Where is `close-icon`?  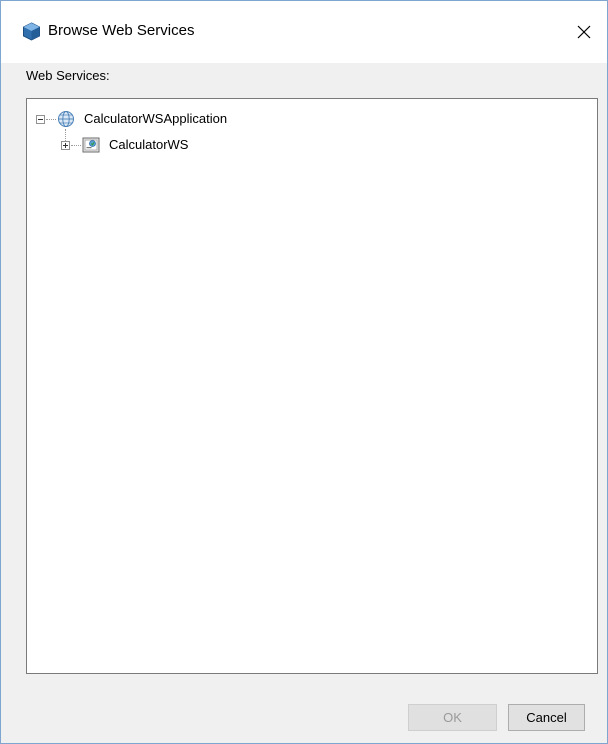
close-icon is located at coordinates (584, 32).